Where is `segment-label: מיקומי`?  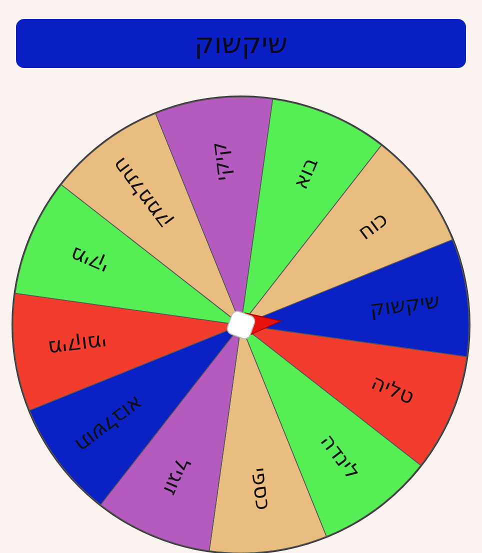 segment-label: מיקומי is located at coordinates (77, 345).